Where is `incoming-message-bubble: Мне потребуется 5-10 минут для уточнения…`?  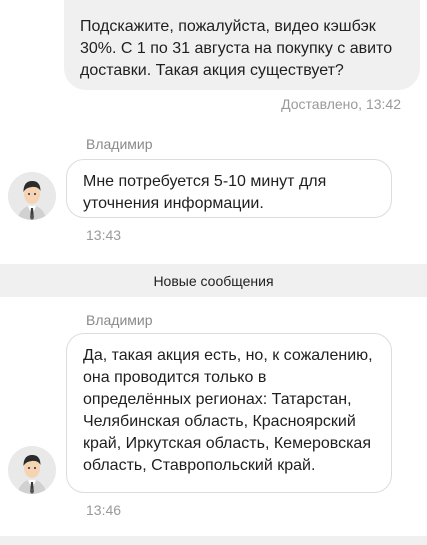
incoming-message-bubble: Мне потребуется 5-10 минут для уточнения… is located at coordinates (229, 188).